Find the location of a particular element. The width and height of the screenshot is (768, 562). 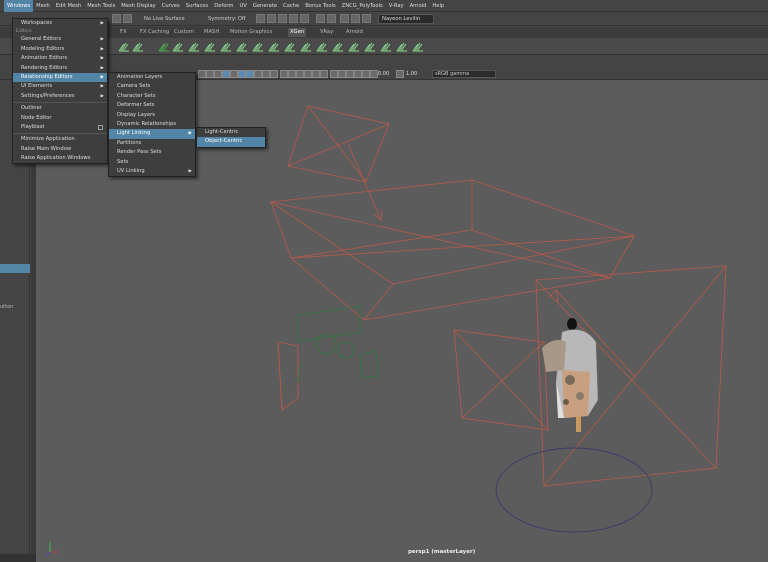

shelf-tab-motion-graphics: Motion Graphics is located at coordinates (251, 32).